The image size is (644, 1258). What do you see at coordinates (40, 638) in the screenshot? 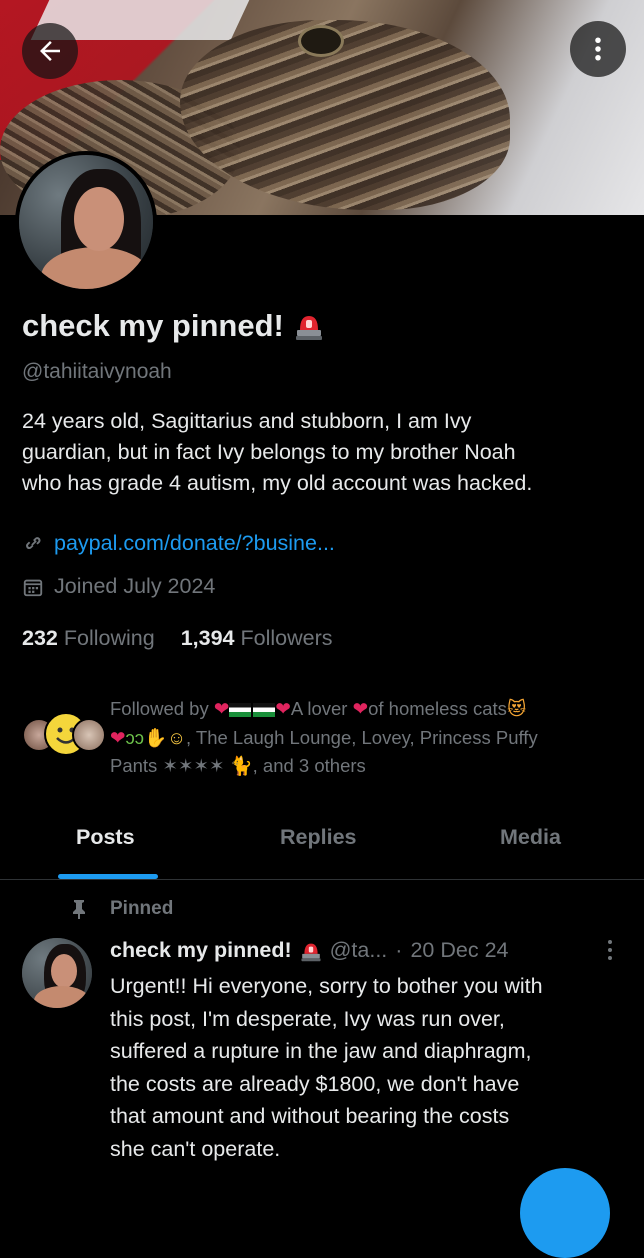
I see `following-count: 232` at bounding box center [40, 638].